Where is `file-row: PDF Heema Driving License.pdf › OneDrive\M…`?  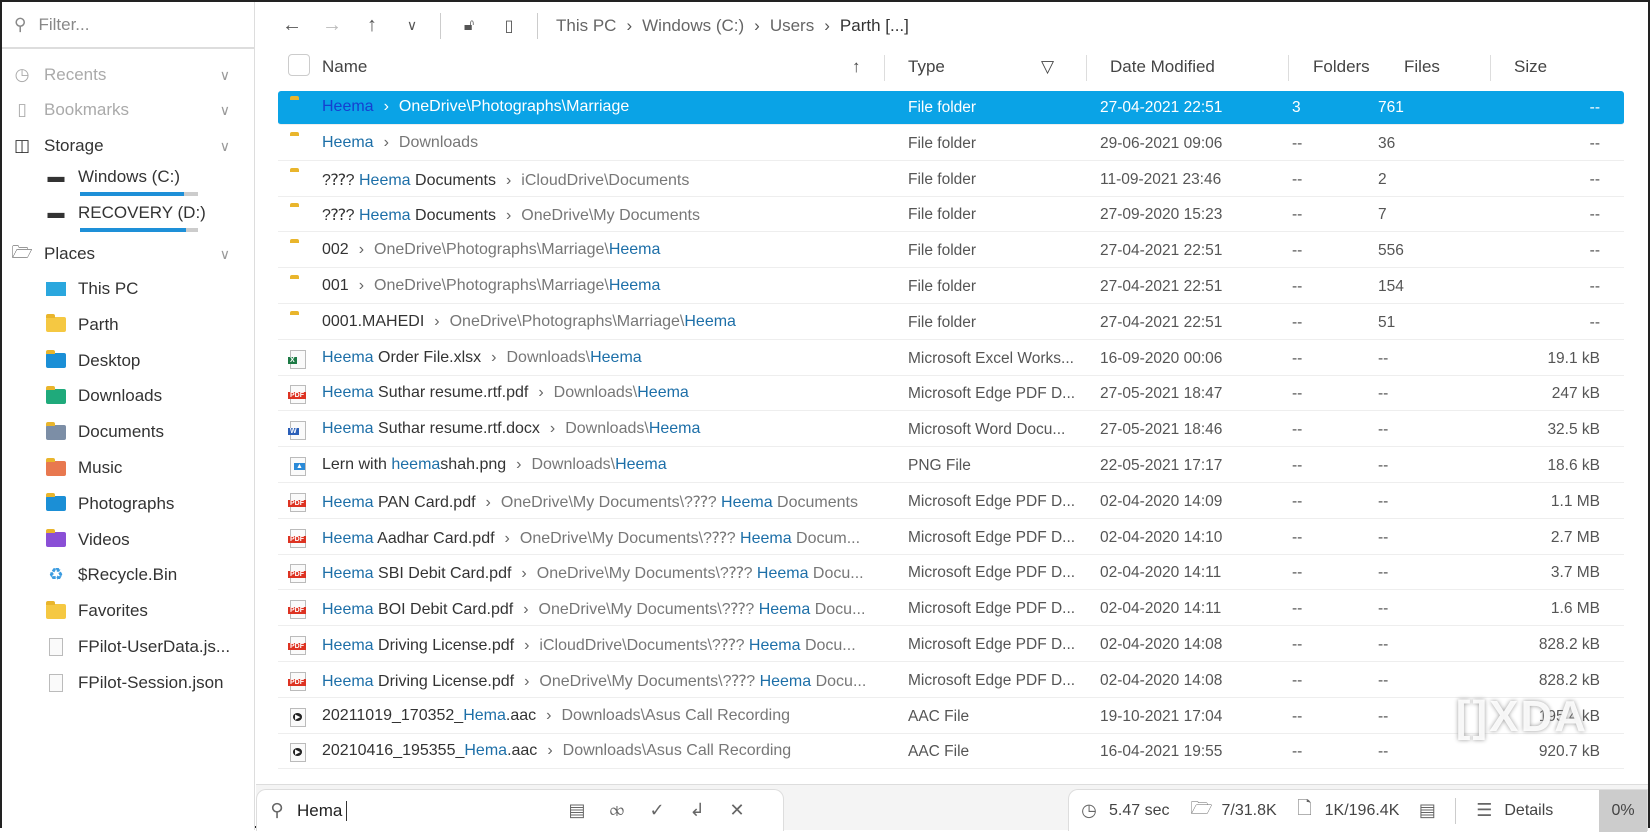 file-row: PDF Heema Driving License.pdf › OneDrive\M… is located at coordinates (951, 681).